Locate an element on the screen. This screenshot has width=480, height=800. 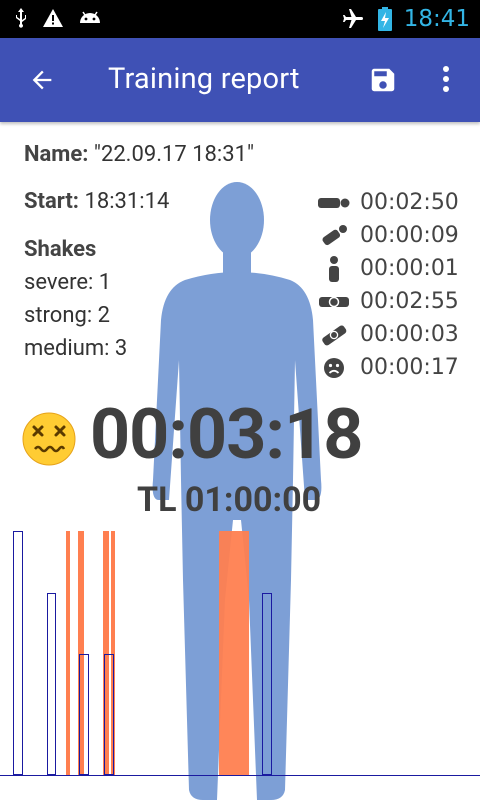
lying-front-icon is located at coordinates (334, 301).